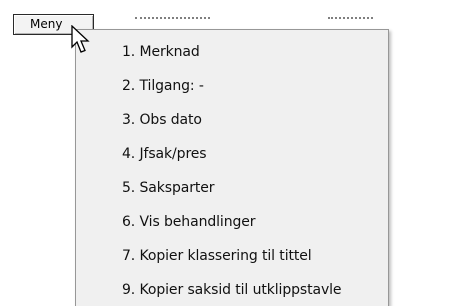  I want to click on menu-item-saksparter: 5. Saksparter, so click(232, 188).